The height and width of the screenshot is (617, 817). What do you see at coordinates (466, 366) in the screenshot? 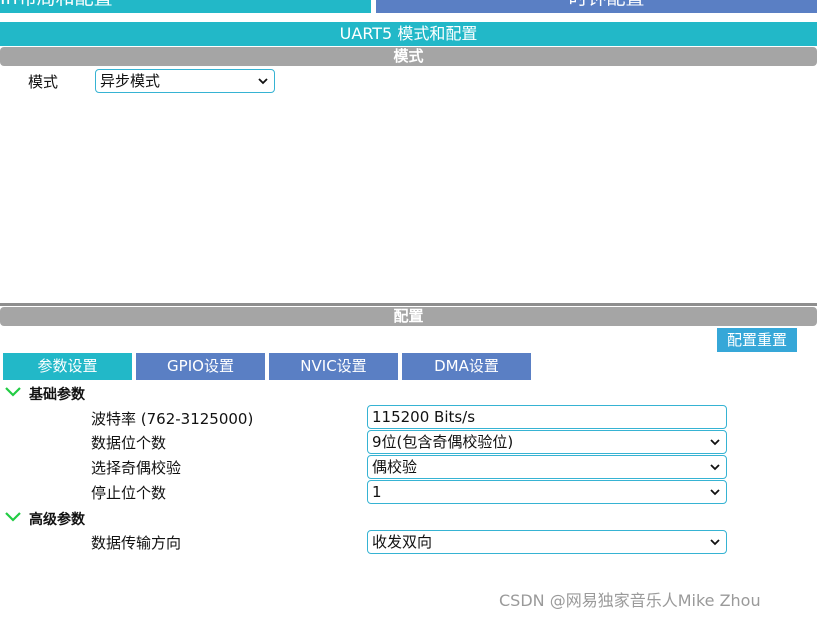
I see `tab-dma-settings: DMA设置` at bounding box center [466, 366].